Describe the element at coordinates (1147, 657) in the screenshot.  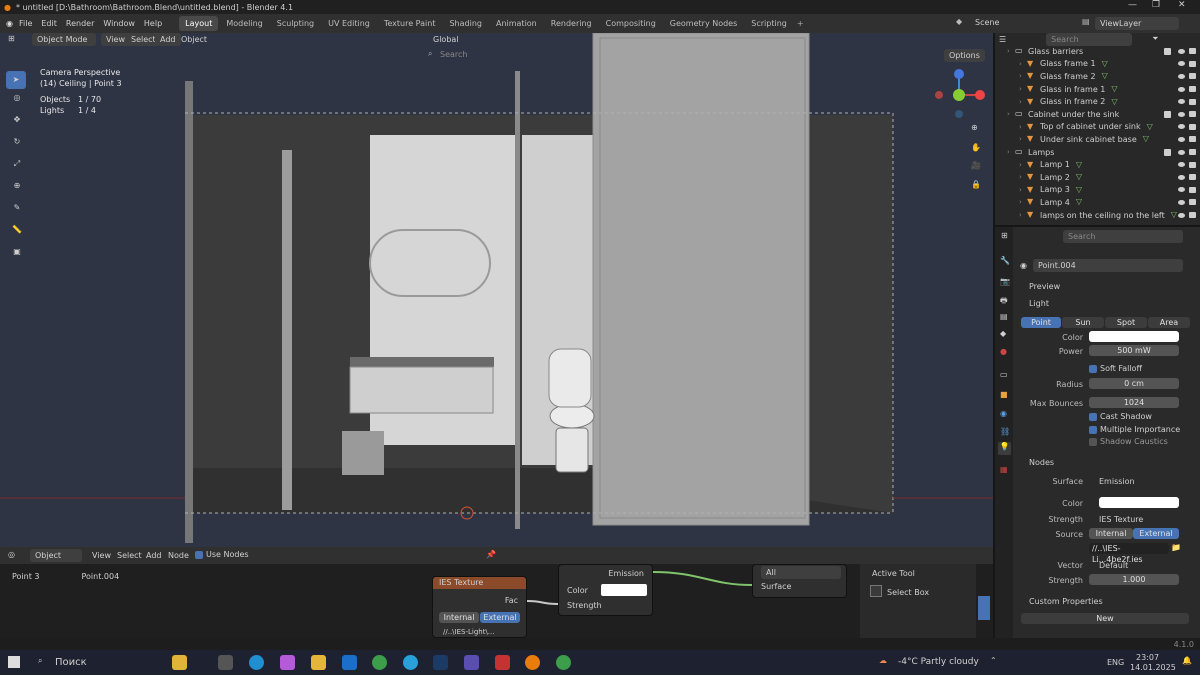
I see `clock-time: 23:07` at that location.